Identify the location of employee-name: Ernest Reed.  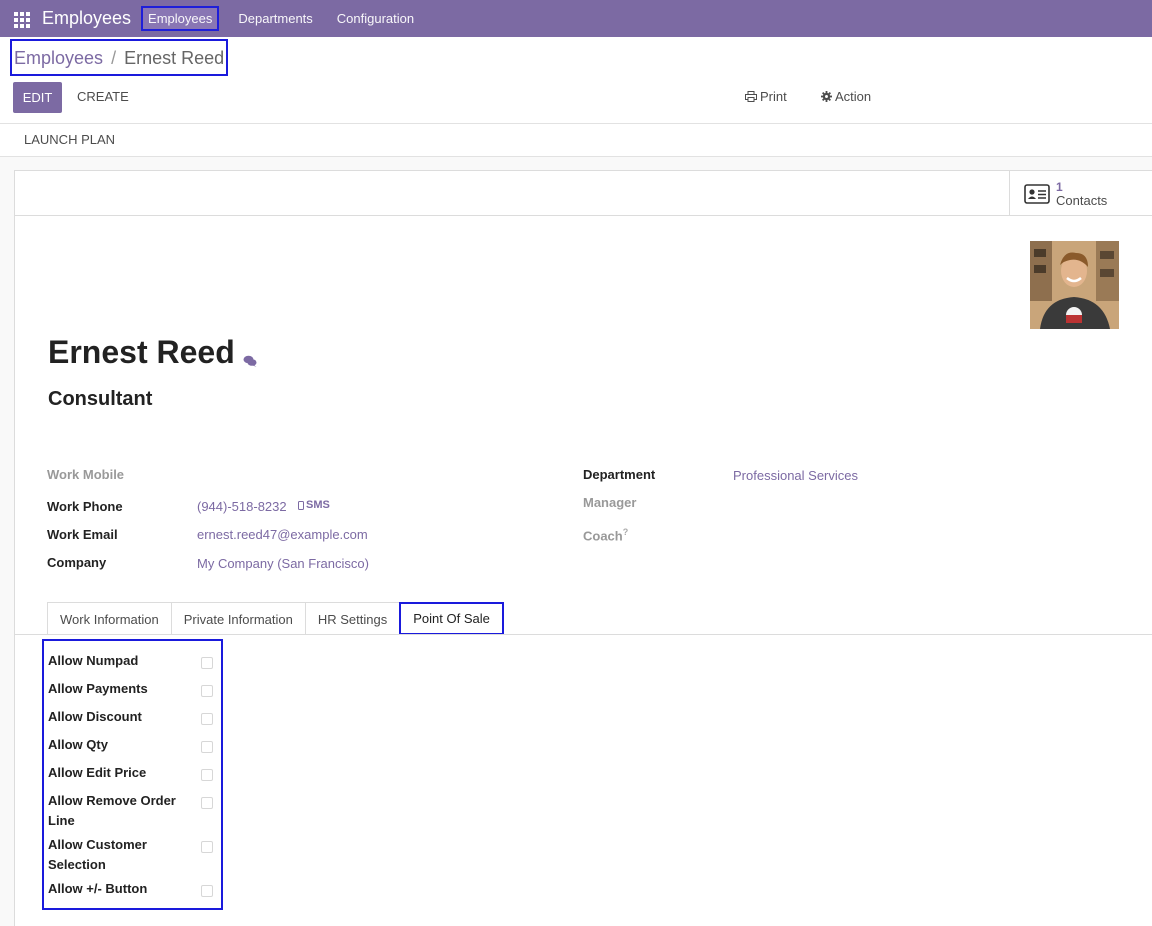
(152, 352).